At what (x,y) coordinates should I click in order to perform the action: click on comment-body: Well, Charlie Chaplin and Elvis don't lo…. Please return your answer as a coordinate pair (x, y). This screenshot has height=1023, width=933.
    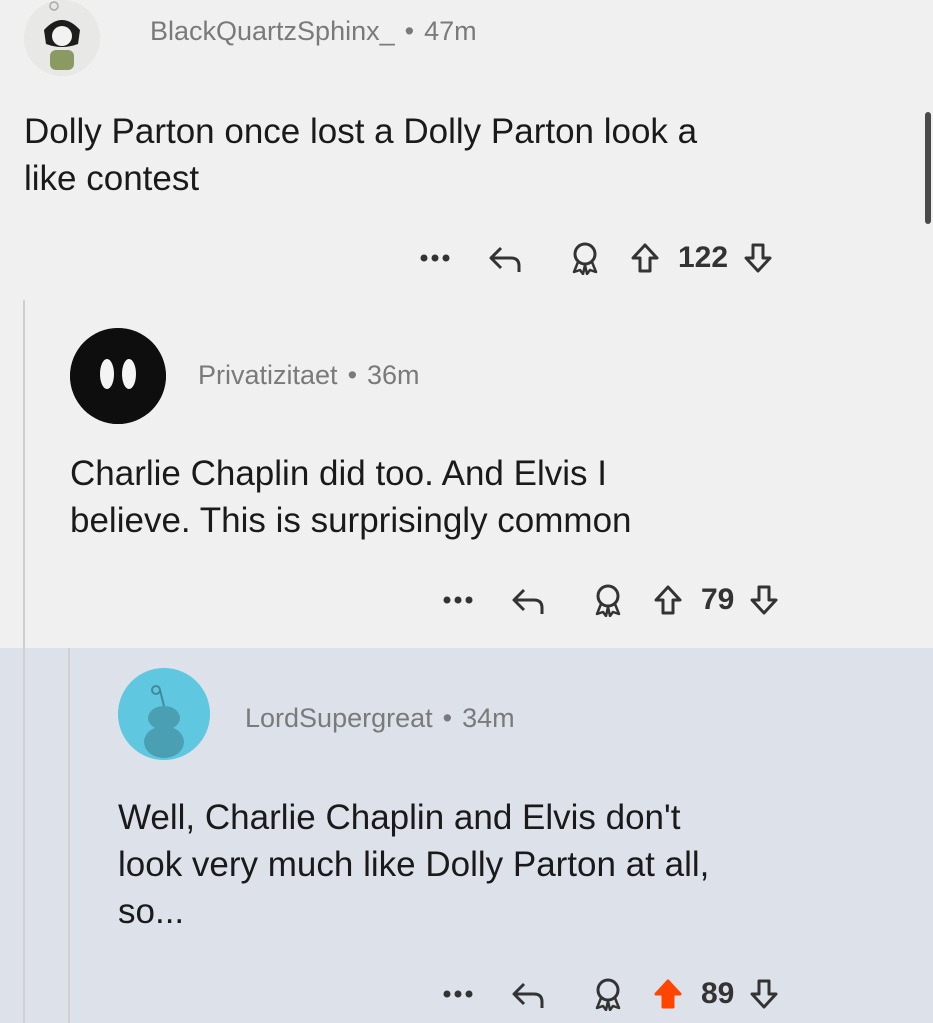
    Looking at the image, I should click on (518, 864).